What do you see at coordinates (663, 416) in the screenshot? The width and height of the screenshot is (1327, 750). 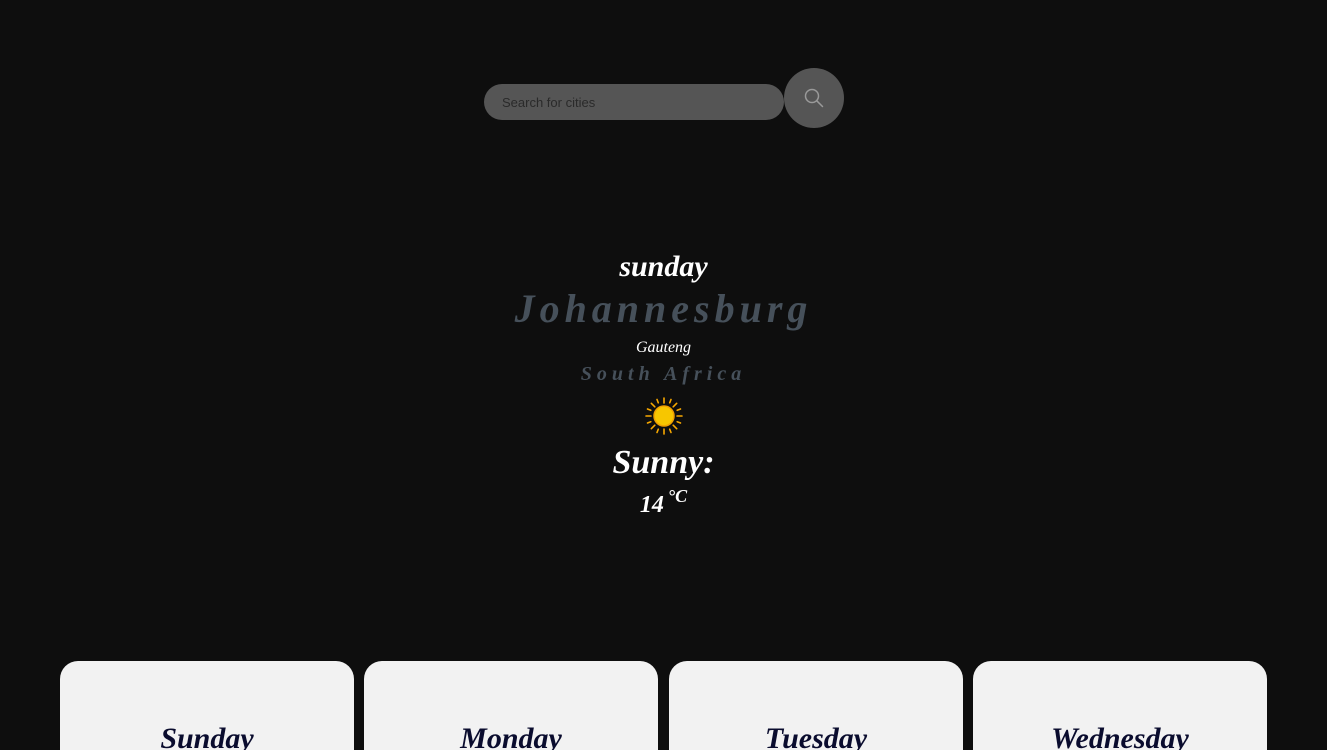 I see `sun-icon` at bounding box center [663, 416].